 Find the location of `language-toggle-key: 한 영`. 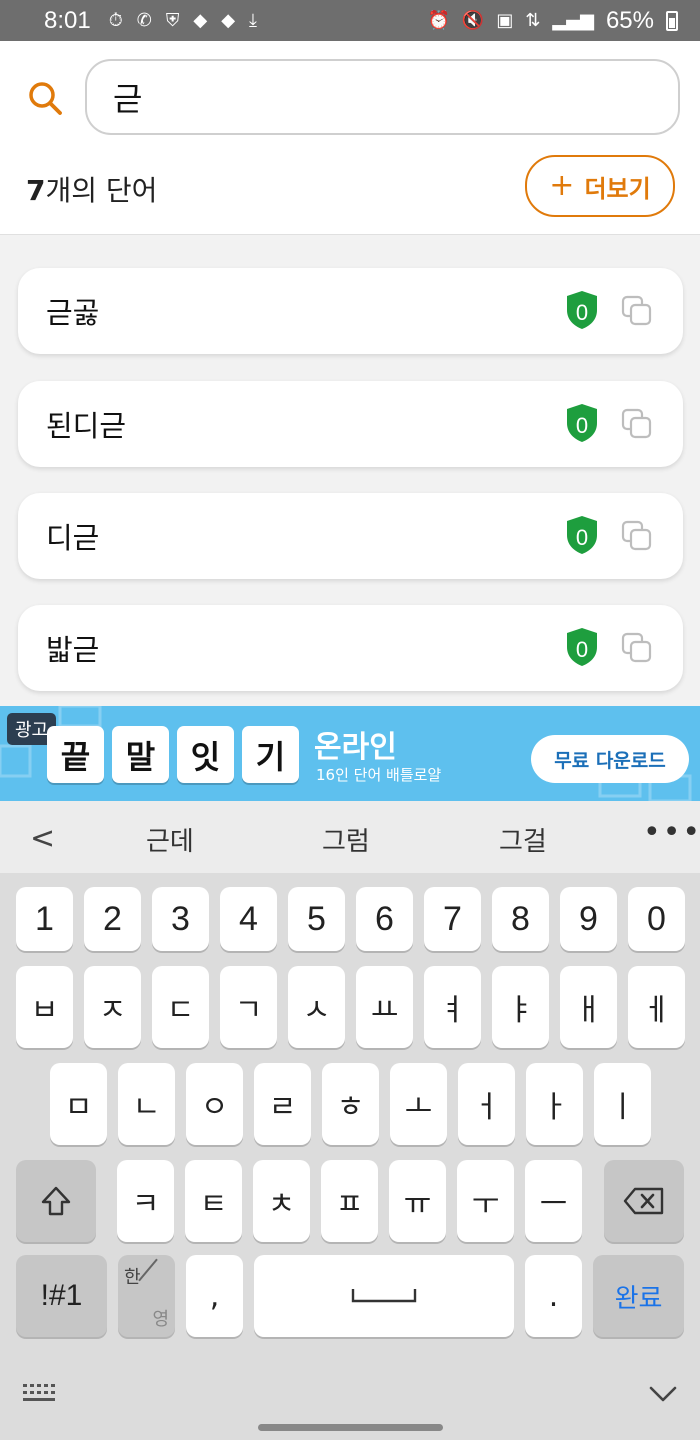

language-toggle-key: 한 영 is located at coordinates (146, 1296).